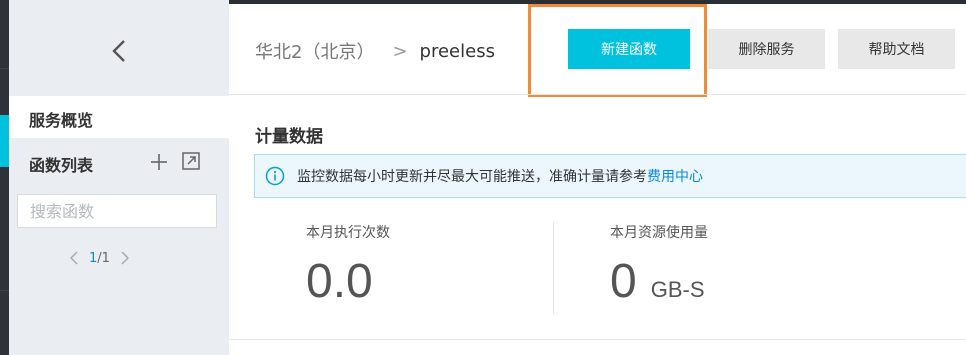 This screenshot has width=966, height=355. What do you see at coordinates (275, 176) in the screenshot?
I see `info-icon` at bounding box center [275, 176].